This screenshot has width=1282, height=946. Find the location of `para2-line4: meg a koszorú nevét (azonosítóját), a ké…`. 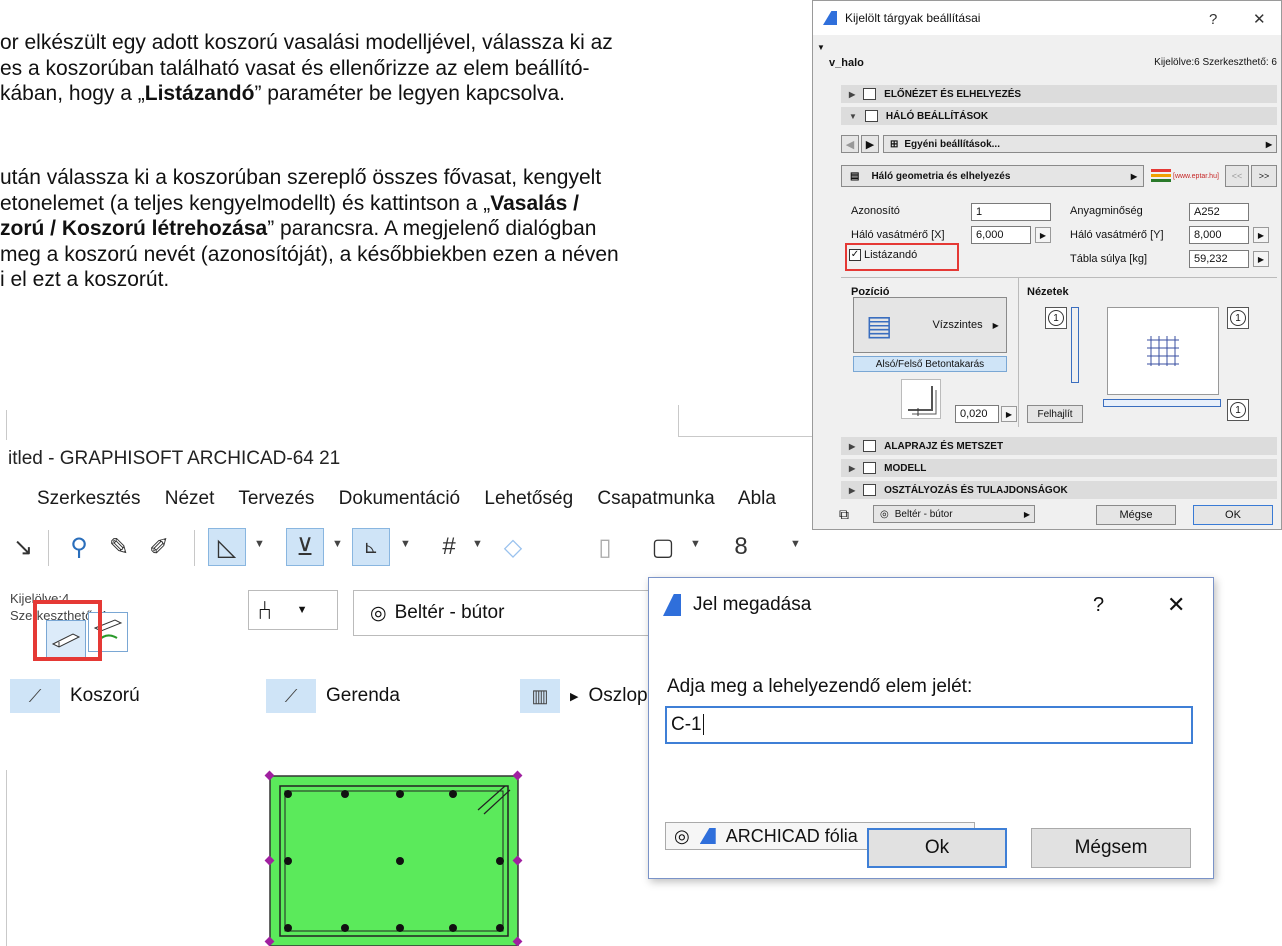

para2-line4: meg a koszorú nevét (azonosítóját), a ké… is located at coordinates (309, 254).